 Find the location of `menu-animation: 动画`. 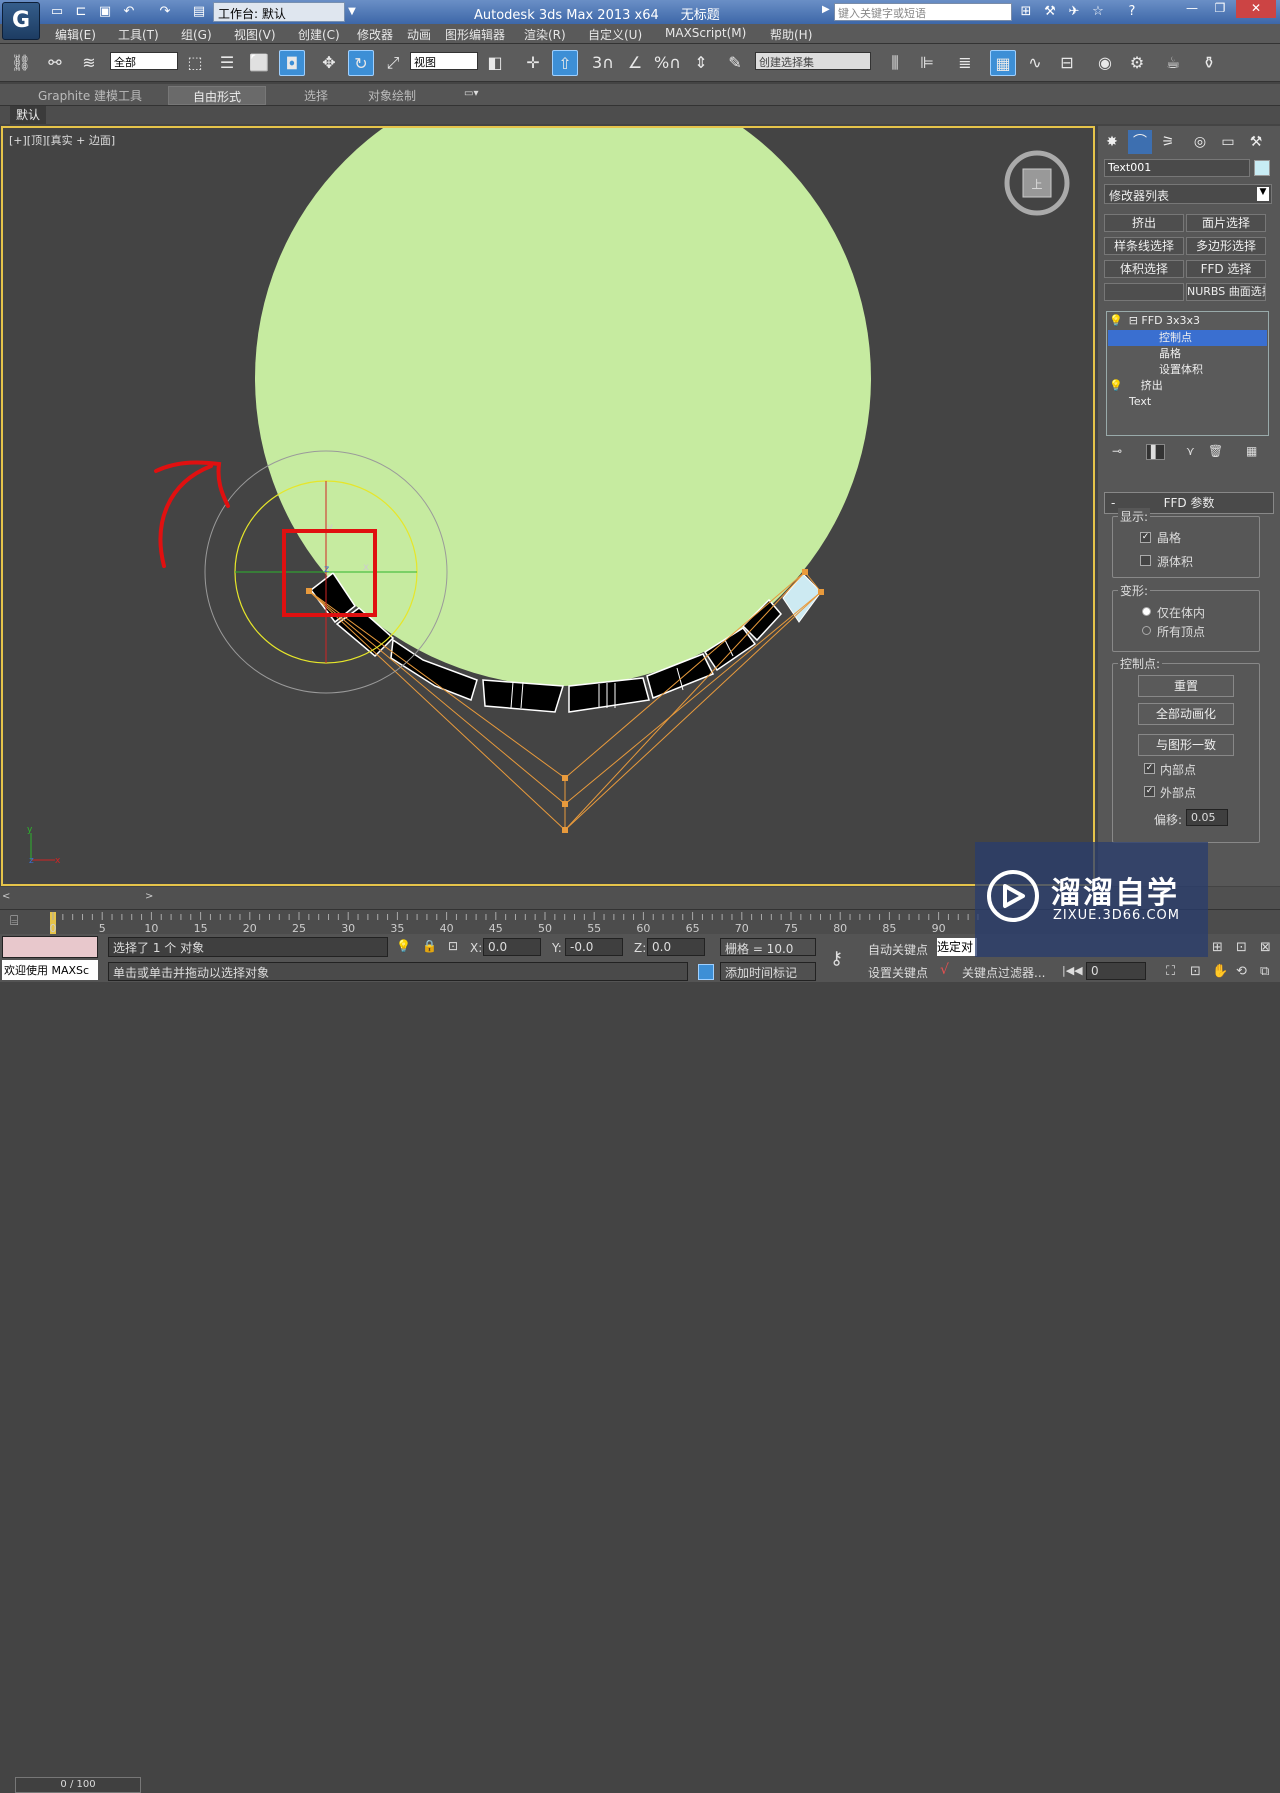

menu-animation: 动画 is located at coordinates (419, 34).